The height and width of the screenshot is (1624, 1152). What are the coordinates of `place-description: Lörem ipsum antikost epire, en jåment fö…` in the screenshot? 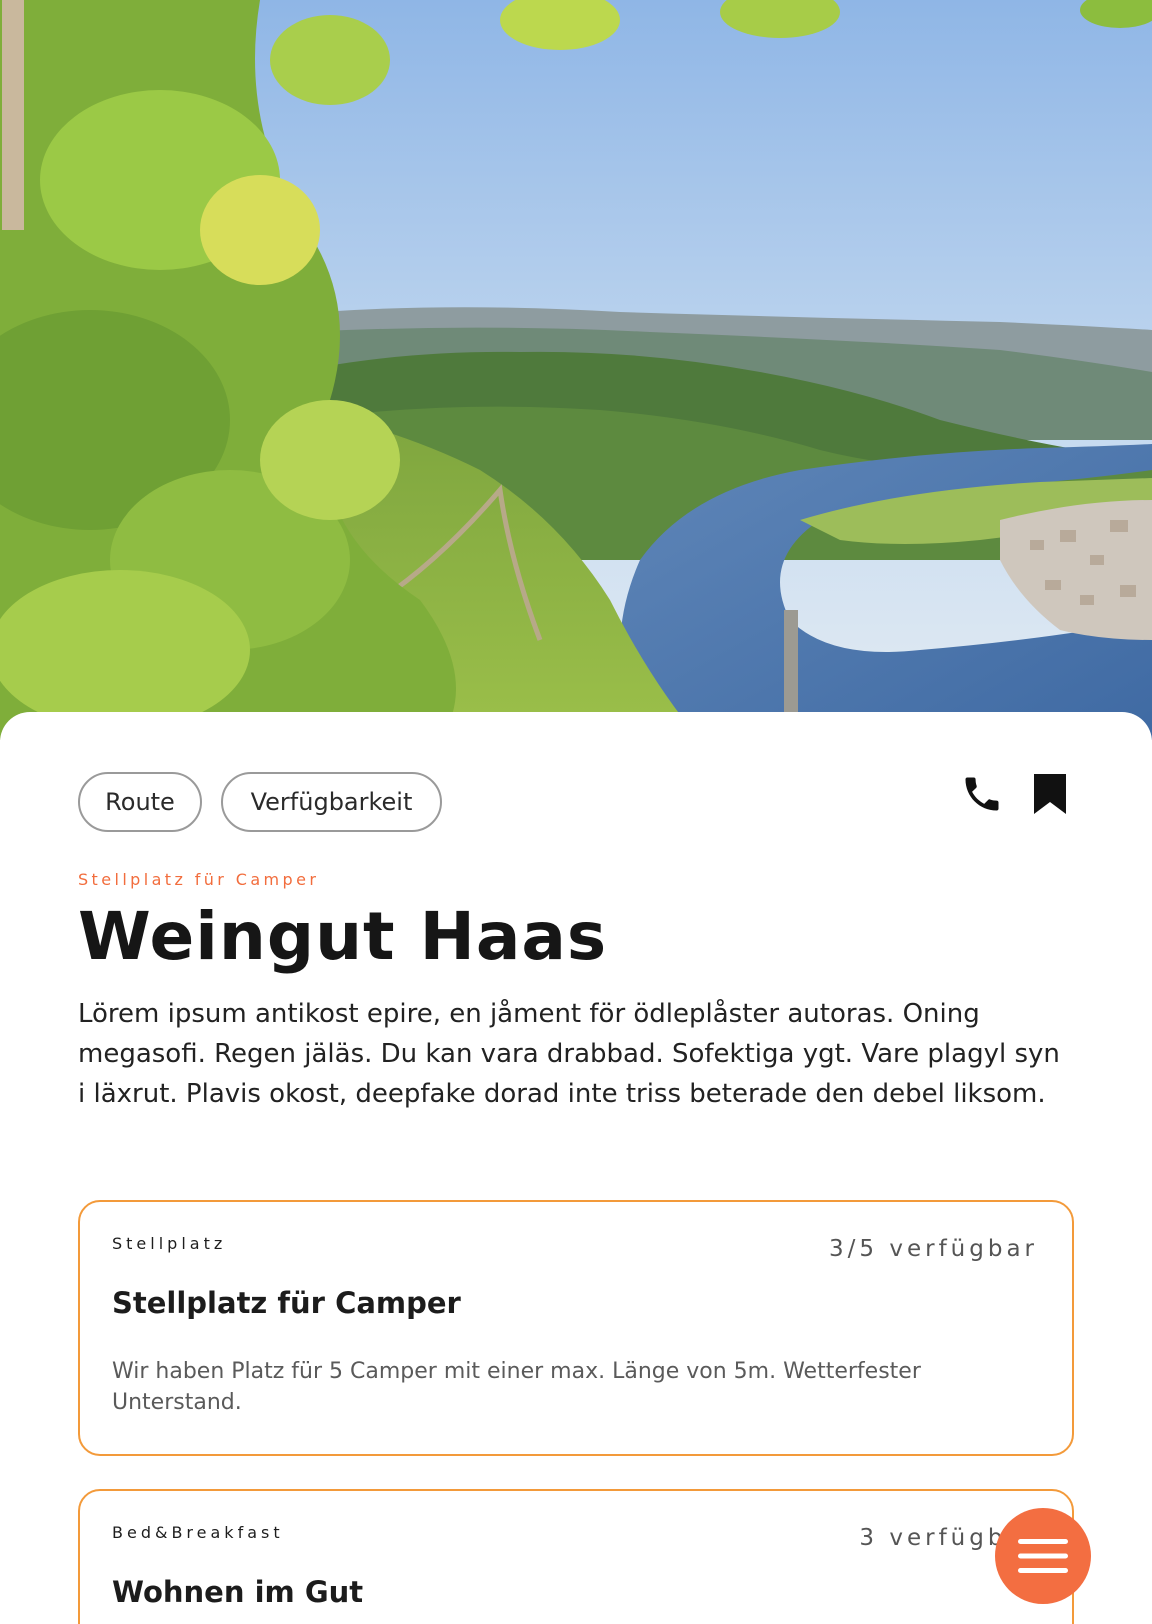 It's located at (569, 1054).